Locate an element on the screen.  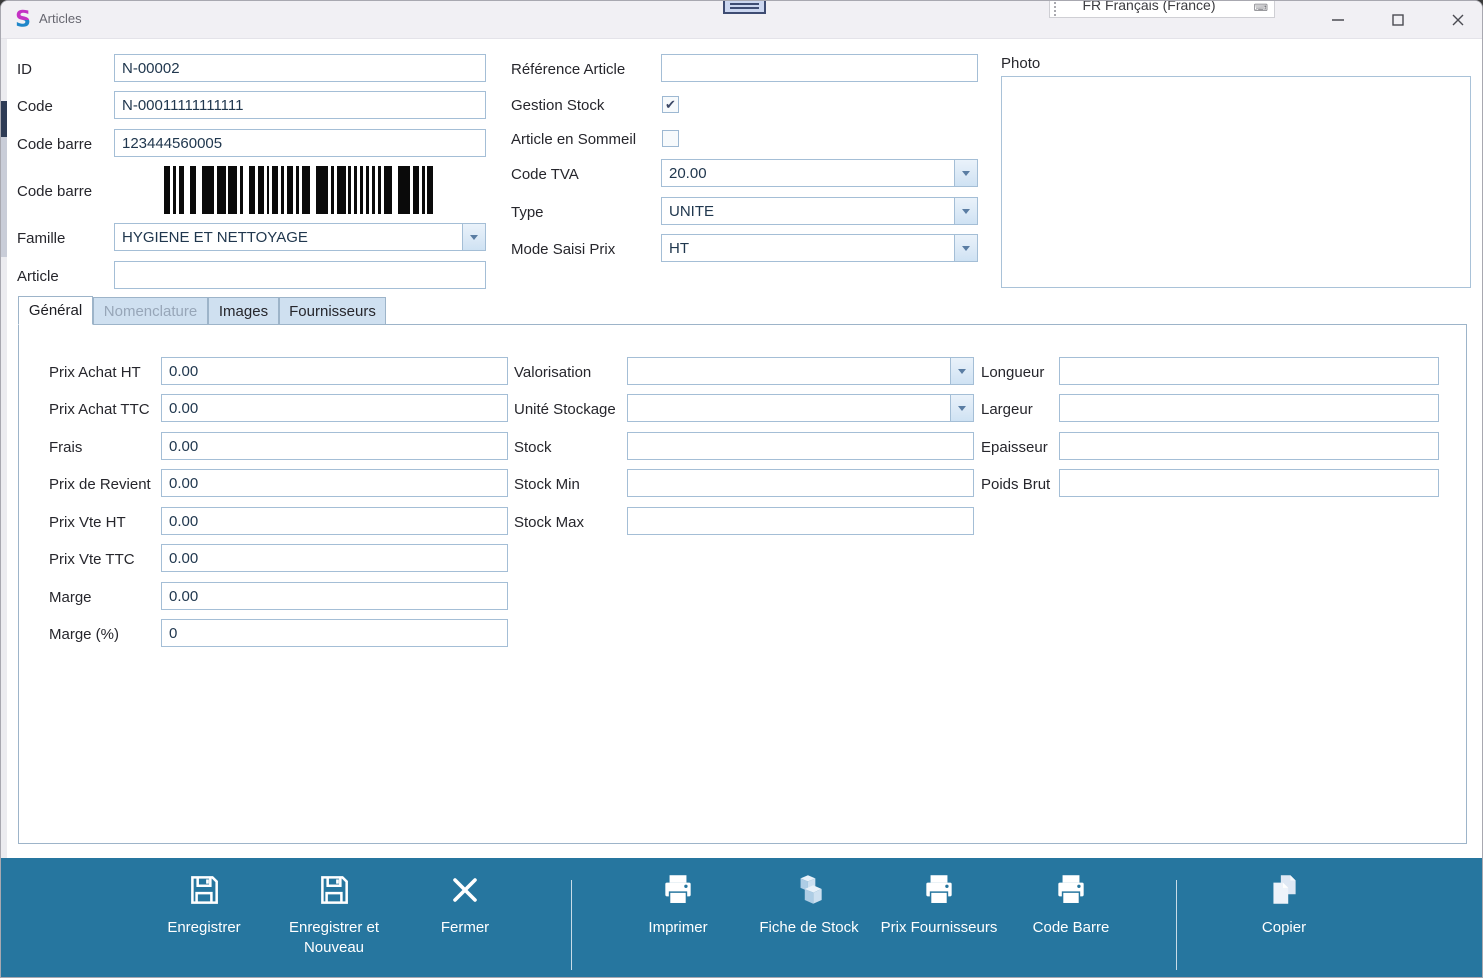
fermer-button: Fermer is located at coordinates (465, 920).